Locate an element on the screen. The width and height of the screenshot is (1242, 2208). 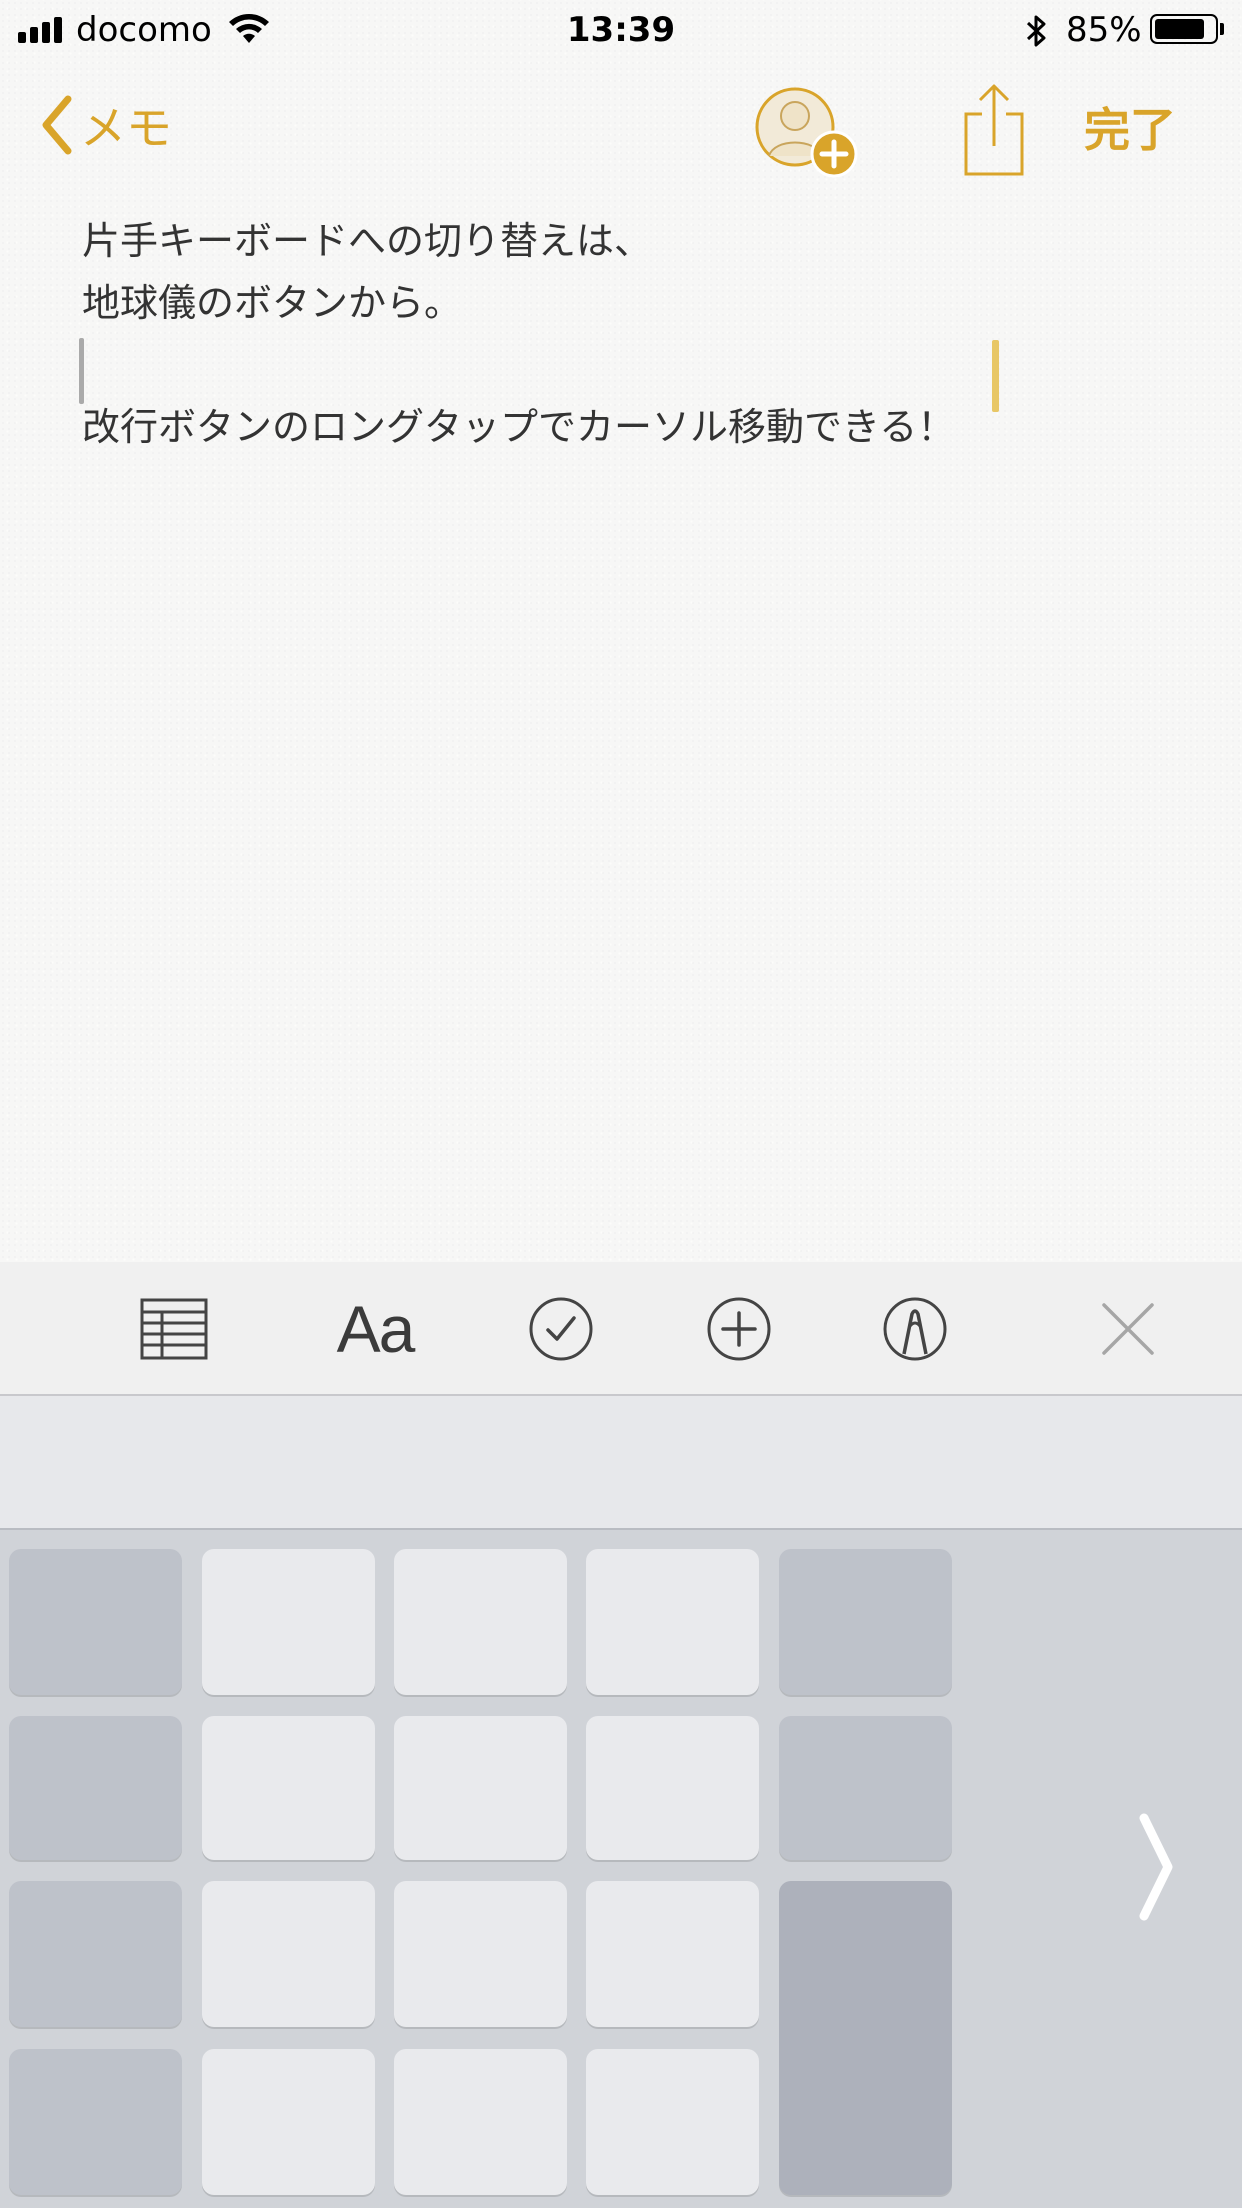
add-person-icon is located at coordinates (806, 132).